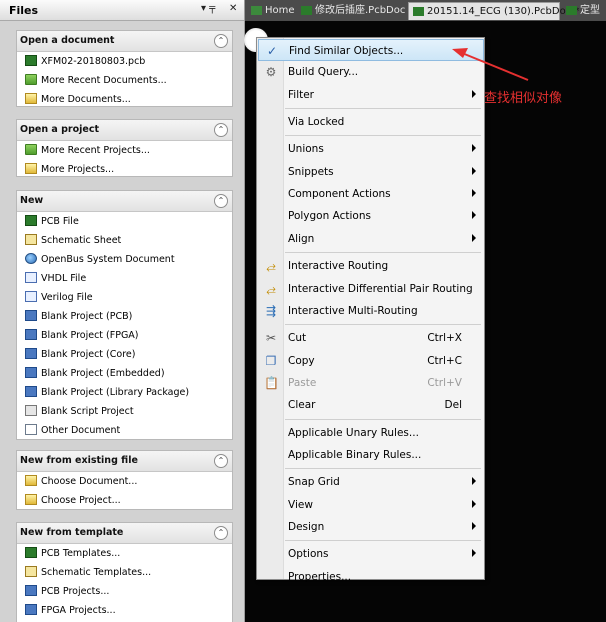 The width and height of the screenshot is (606, 622). What do you see at coordinates (124, 41) in the screenshot?
I see `section-header: Open a document ⌃` at bounding box center [124, 41].